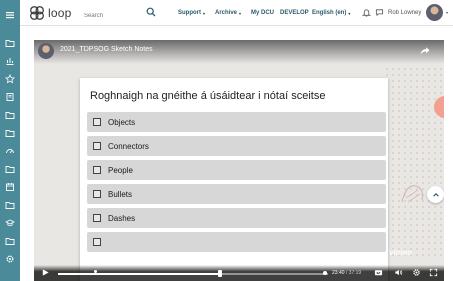 Image resolution: width=453 pixels, height=281 pixels. Describe the element at coordinates (424, 50) in the screenshot. I see `share-icon` at that location.